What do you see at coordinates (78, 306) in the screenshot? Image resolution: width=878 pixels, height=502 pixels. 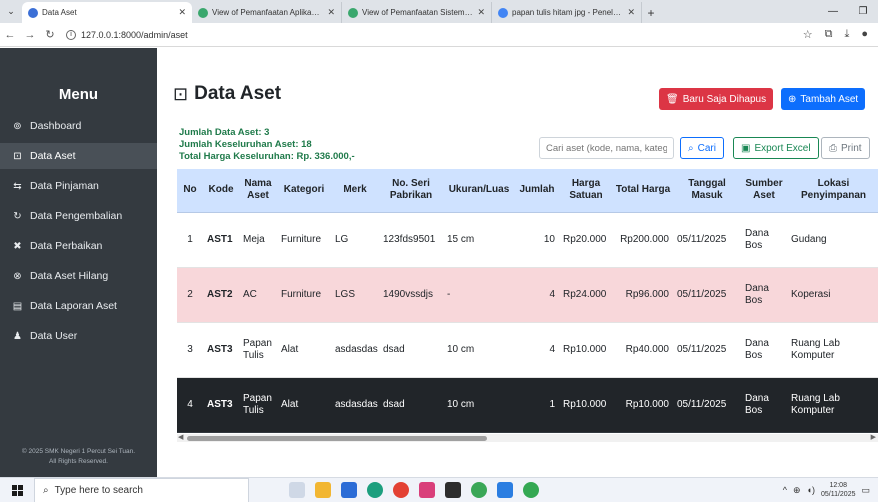 I see `sidebar-item: ▤ Data Laporan Aset` at bounding box center [78, 306].